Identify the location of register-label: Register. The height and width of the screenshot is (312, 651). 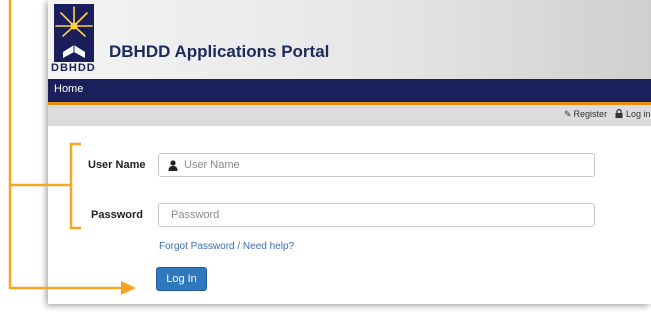
(590, 114).